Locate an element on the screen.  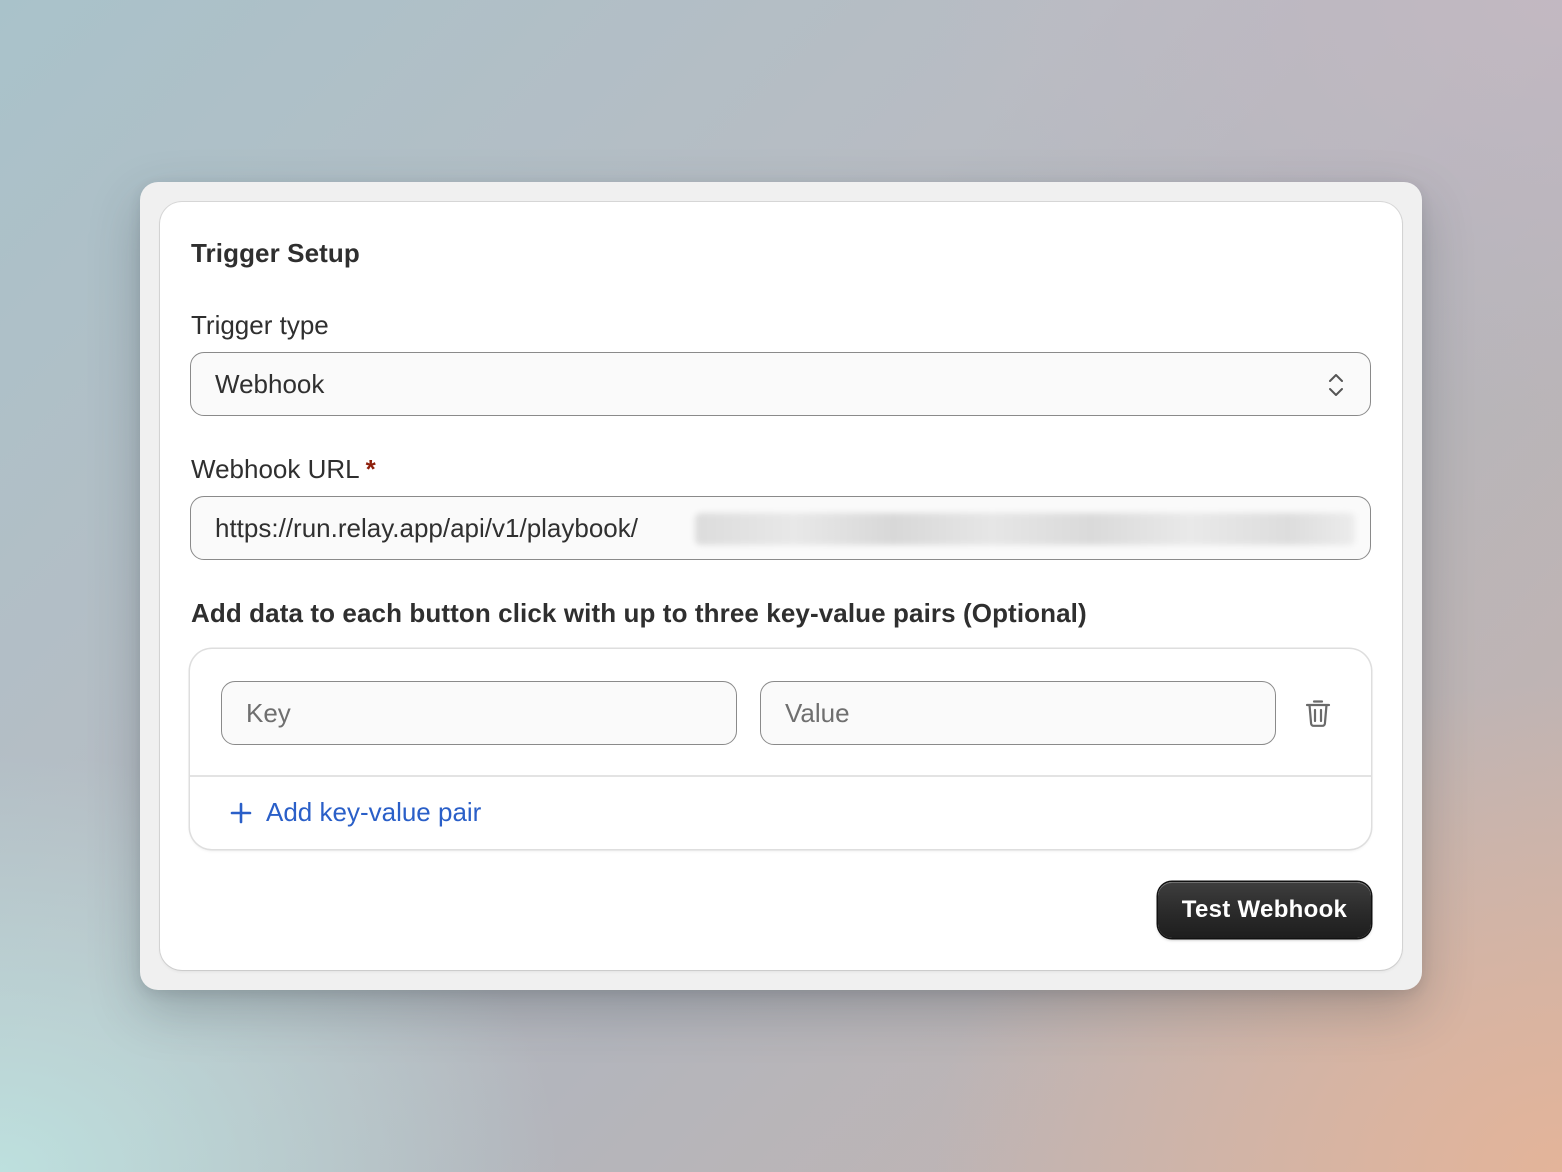
delete-pair-button is located at coordinates (1318, 713).